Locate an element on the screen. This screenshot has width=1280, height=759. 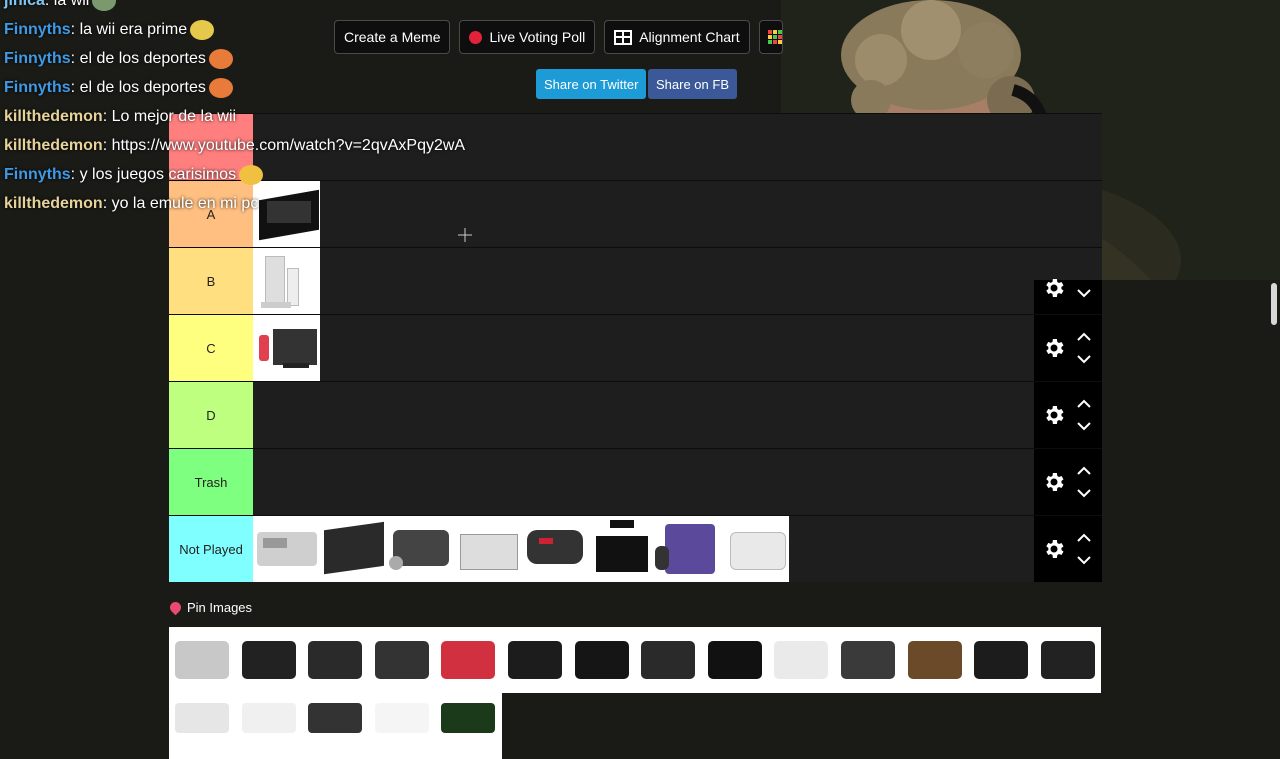
chat-text: : la wii era prime is located at coordinates (129, 29).